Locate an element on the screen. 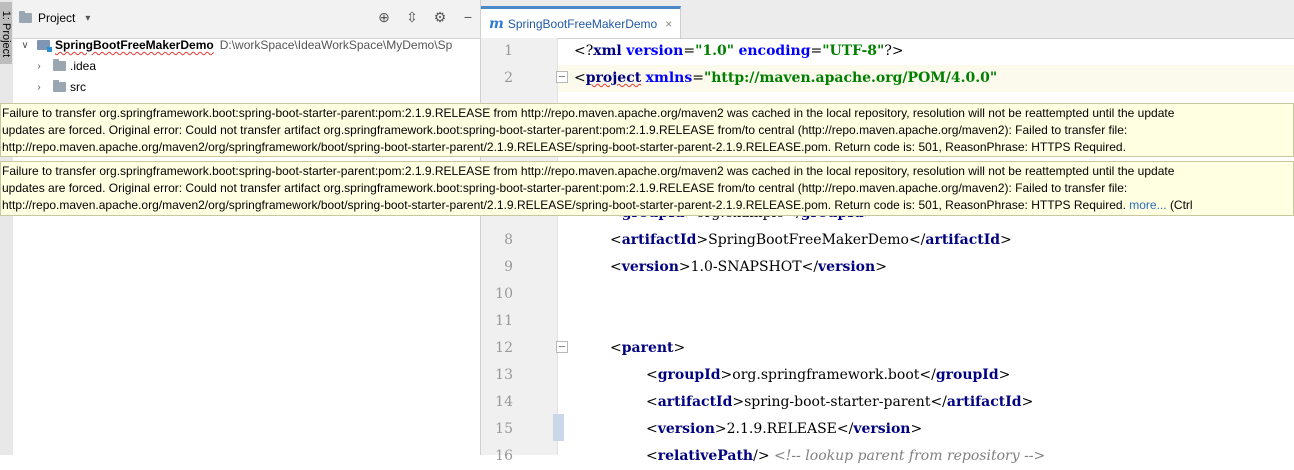  collapse-all-icon: ⇳ is located at coordinates (412, 17).